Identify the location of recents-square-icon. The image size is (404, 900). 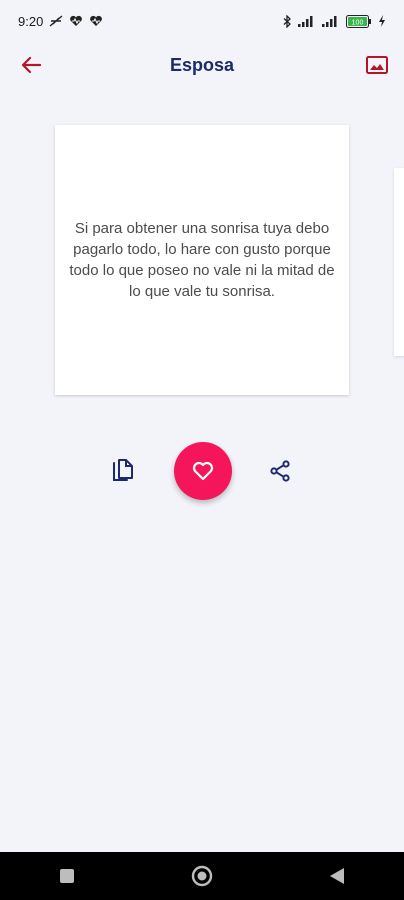
(67, 876).